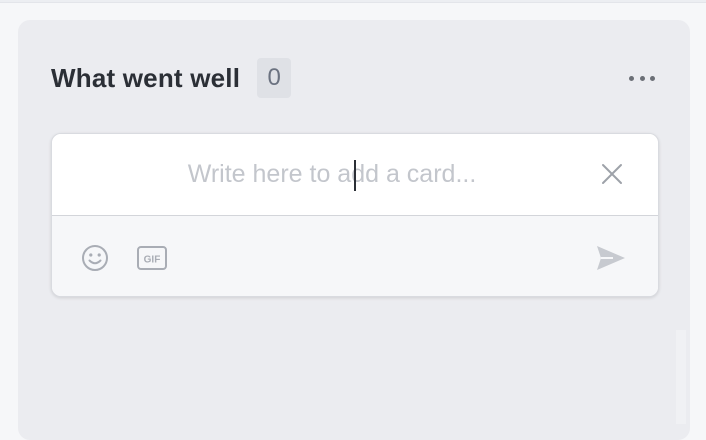 This screenshot has height=440, width=706. I want to click on more-horizontal-icon, so click(642, 78).